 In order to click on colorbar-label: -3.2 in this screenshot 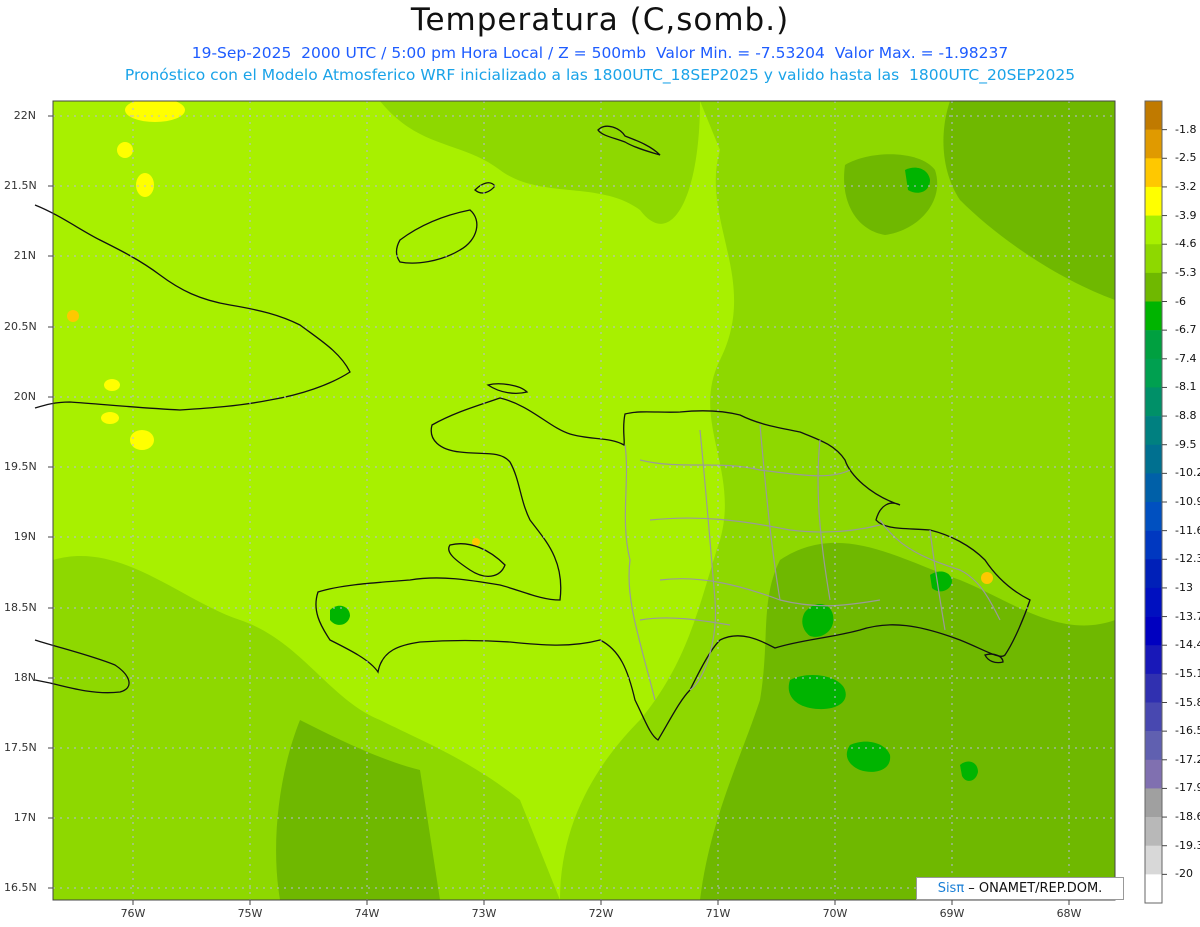, I will do `click(1186, 186)`.